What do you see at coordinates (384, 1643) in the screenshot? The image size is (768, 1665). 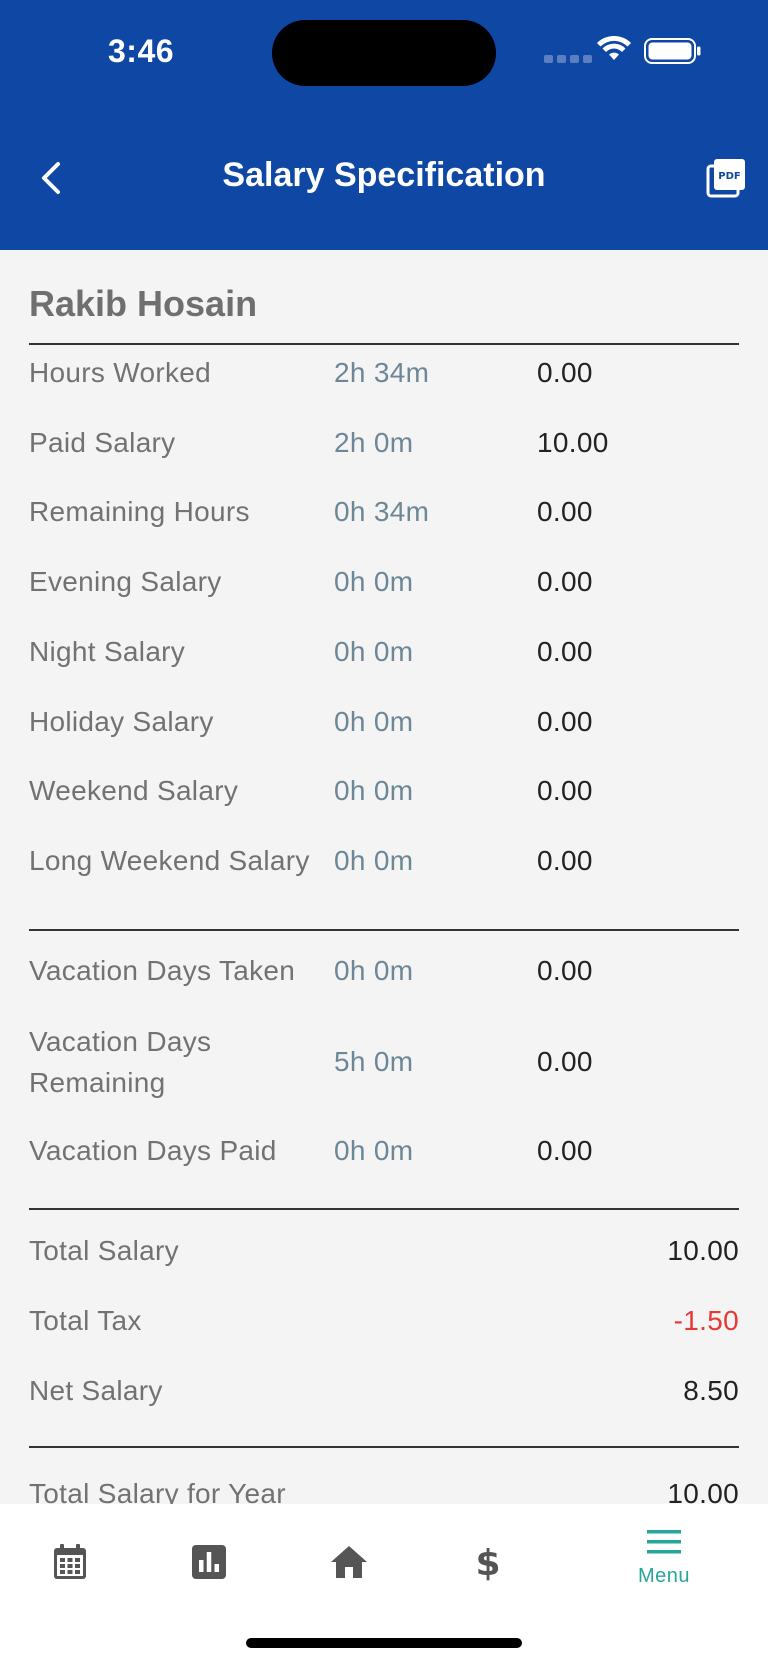 I see `home-indicator` at bounding box center [384, 1643].